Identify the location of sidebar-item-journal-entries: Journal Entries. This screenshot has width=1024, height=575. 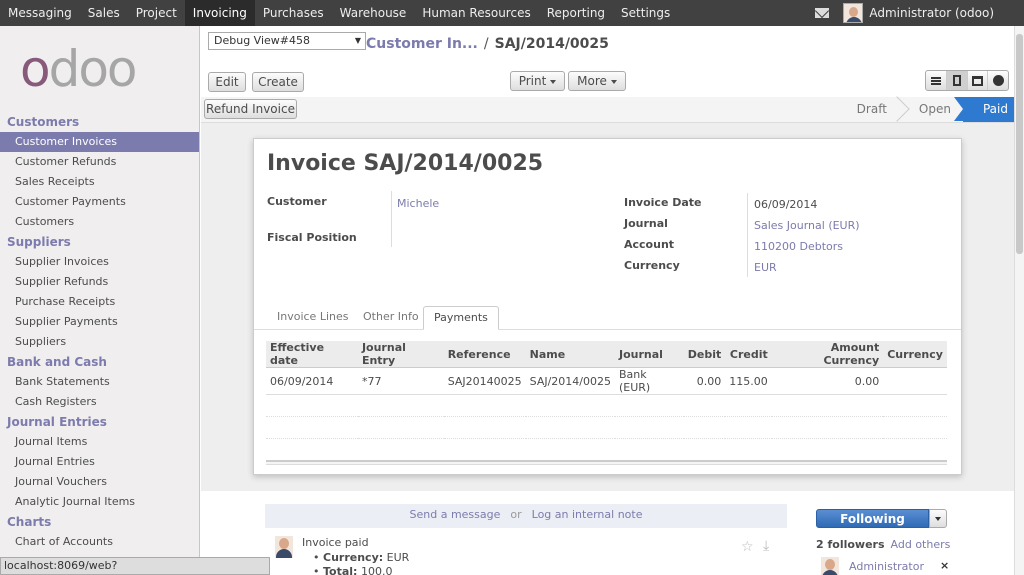
(99, 462).